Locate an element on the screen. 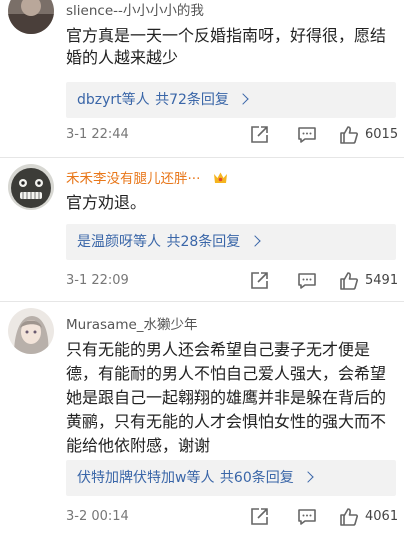 The image size is (404, 541). reply-summary: 伏特加牌伏特加w等人 共60条回复 is located at coordinates (231, 478).